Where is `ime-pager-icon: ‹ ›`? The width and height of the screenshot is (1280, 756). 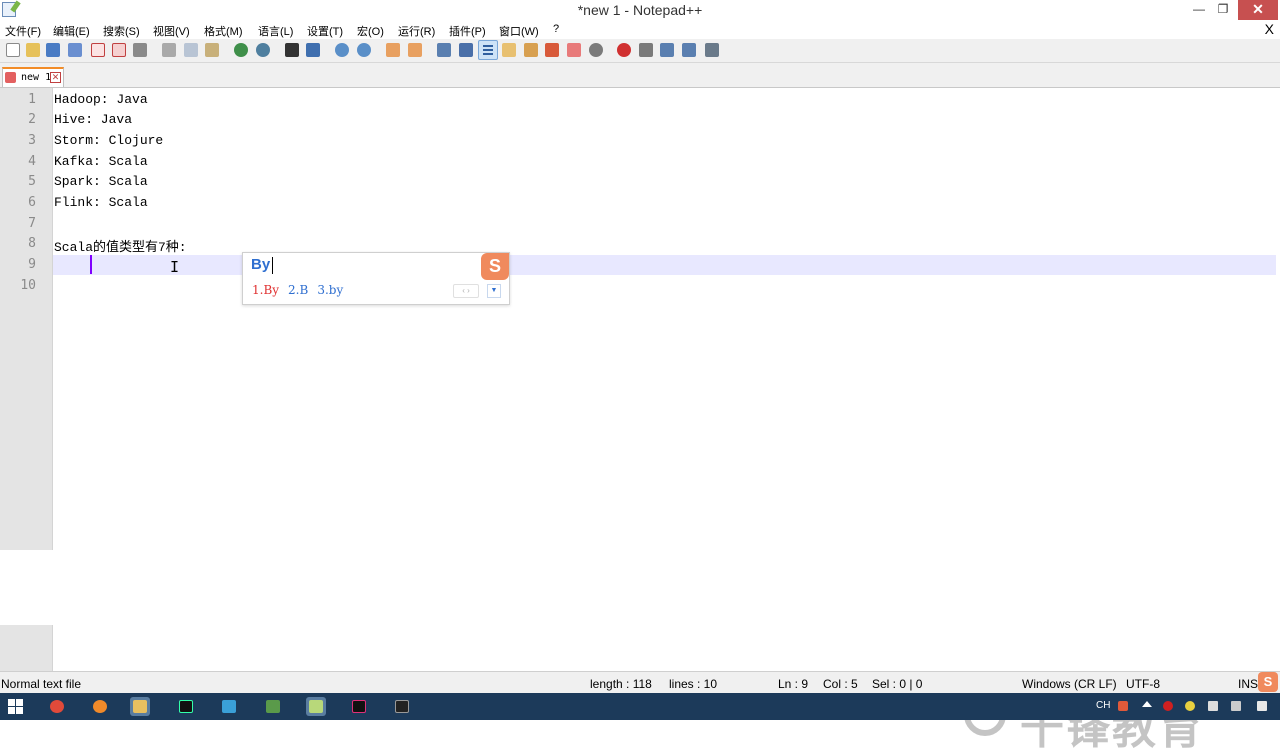 ime-pager-icon: ‹ › is located at coordinates (466, 291).